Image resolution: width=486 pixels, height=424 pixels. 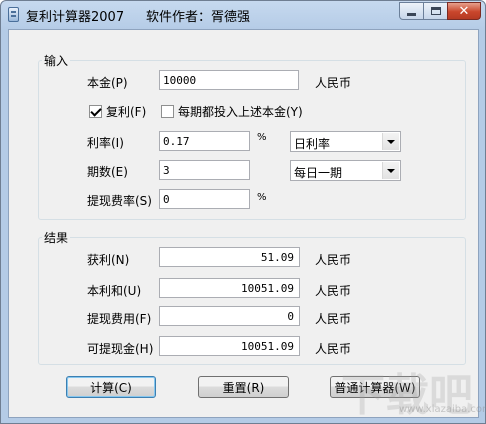 What do you see at coordinates (119, 201) in the screenshot?
I see `fee-rate-label: 提现费率(S)` at bounding box center [119, 201].